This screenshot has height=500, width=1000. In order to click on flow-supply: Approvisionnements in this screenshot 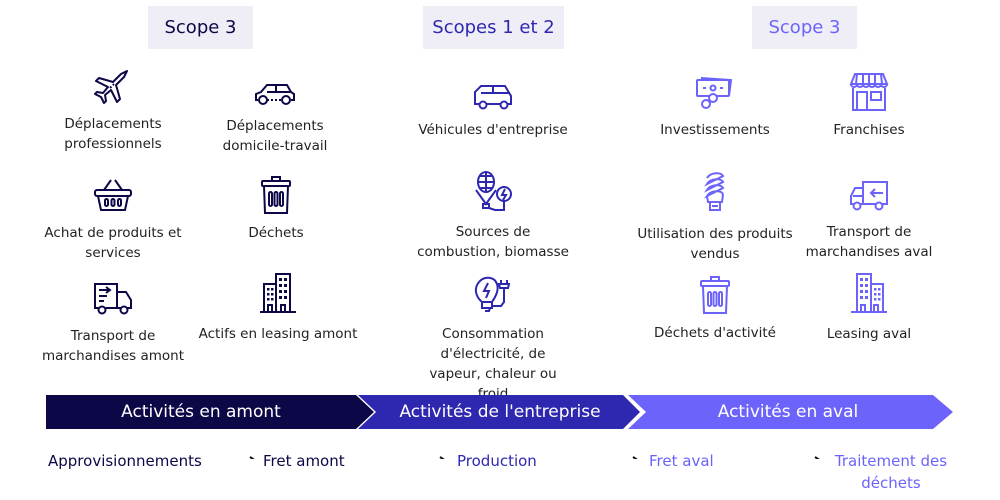, I will do `click(125, 461)`.